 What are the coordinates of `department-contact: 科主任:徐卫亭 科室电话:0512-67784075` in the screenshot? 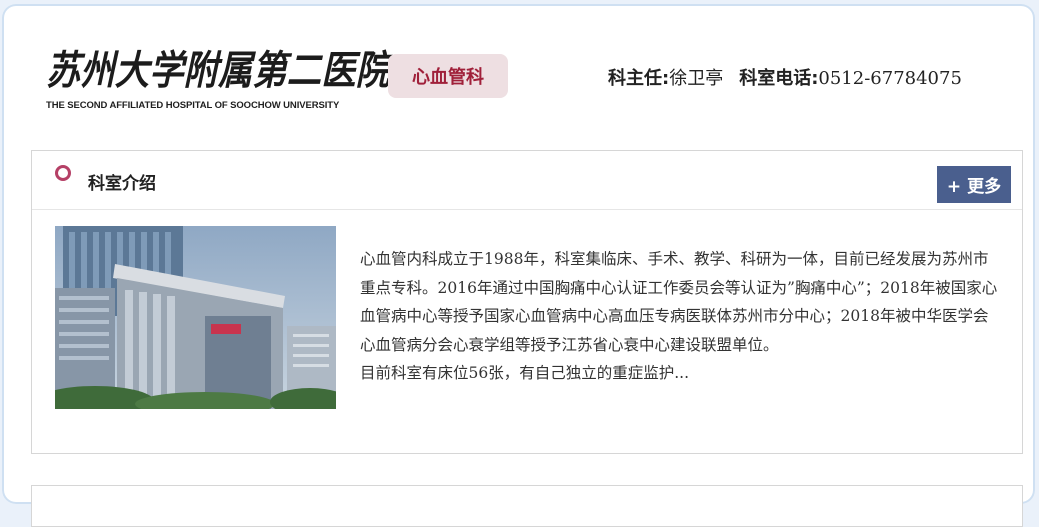 It's located at (785, 77).